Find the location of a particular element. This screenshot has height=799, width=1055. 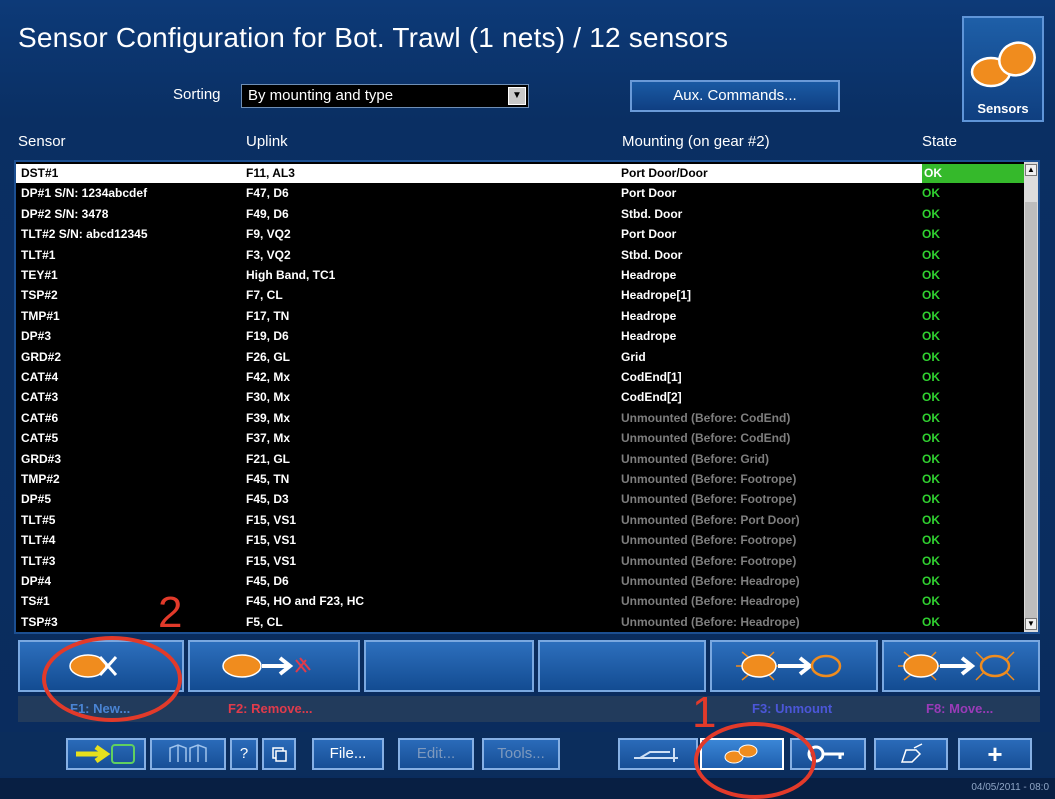

sensor-cell: TS#1 is located at coordinates (35, 601).